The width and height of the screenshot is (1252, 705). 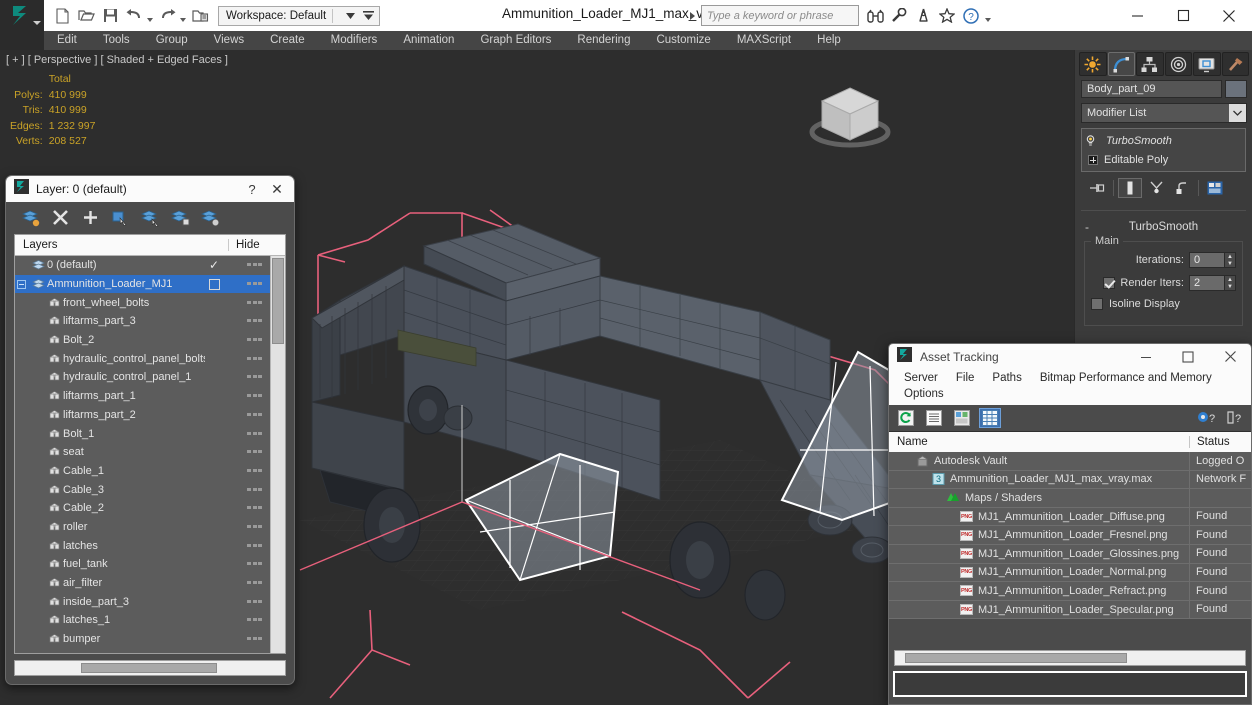 What do you see at coordinates (1097, 188) in the screenshot?
I see `pin-stack-icon` at bounding box center [1097, 188].